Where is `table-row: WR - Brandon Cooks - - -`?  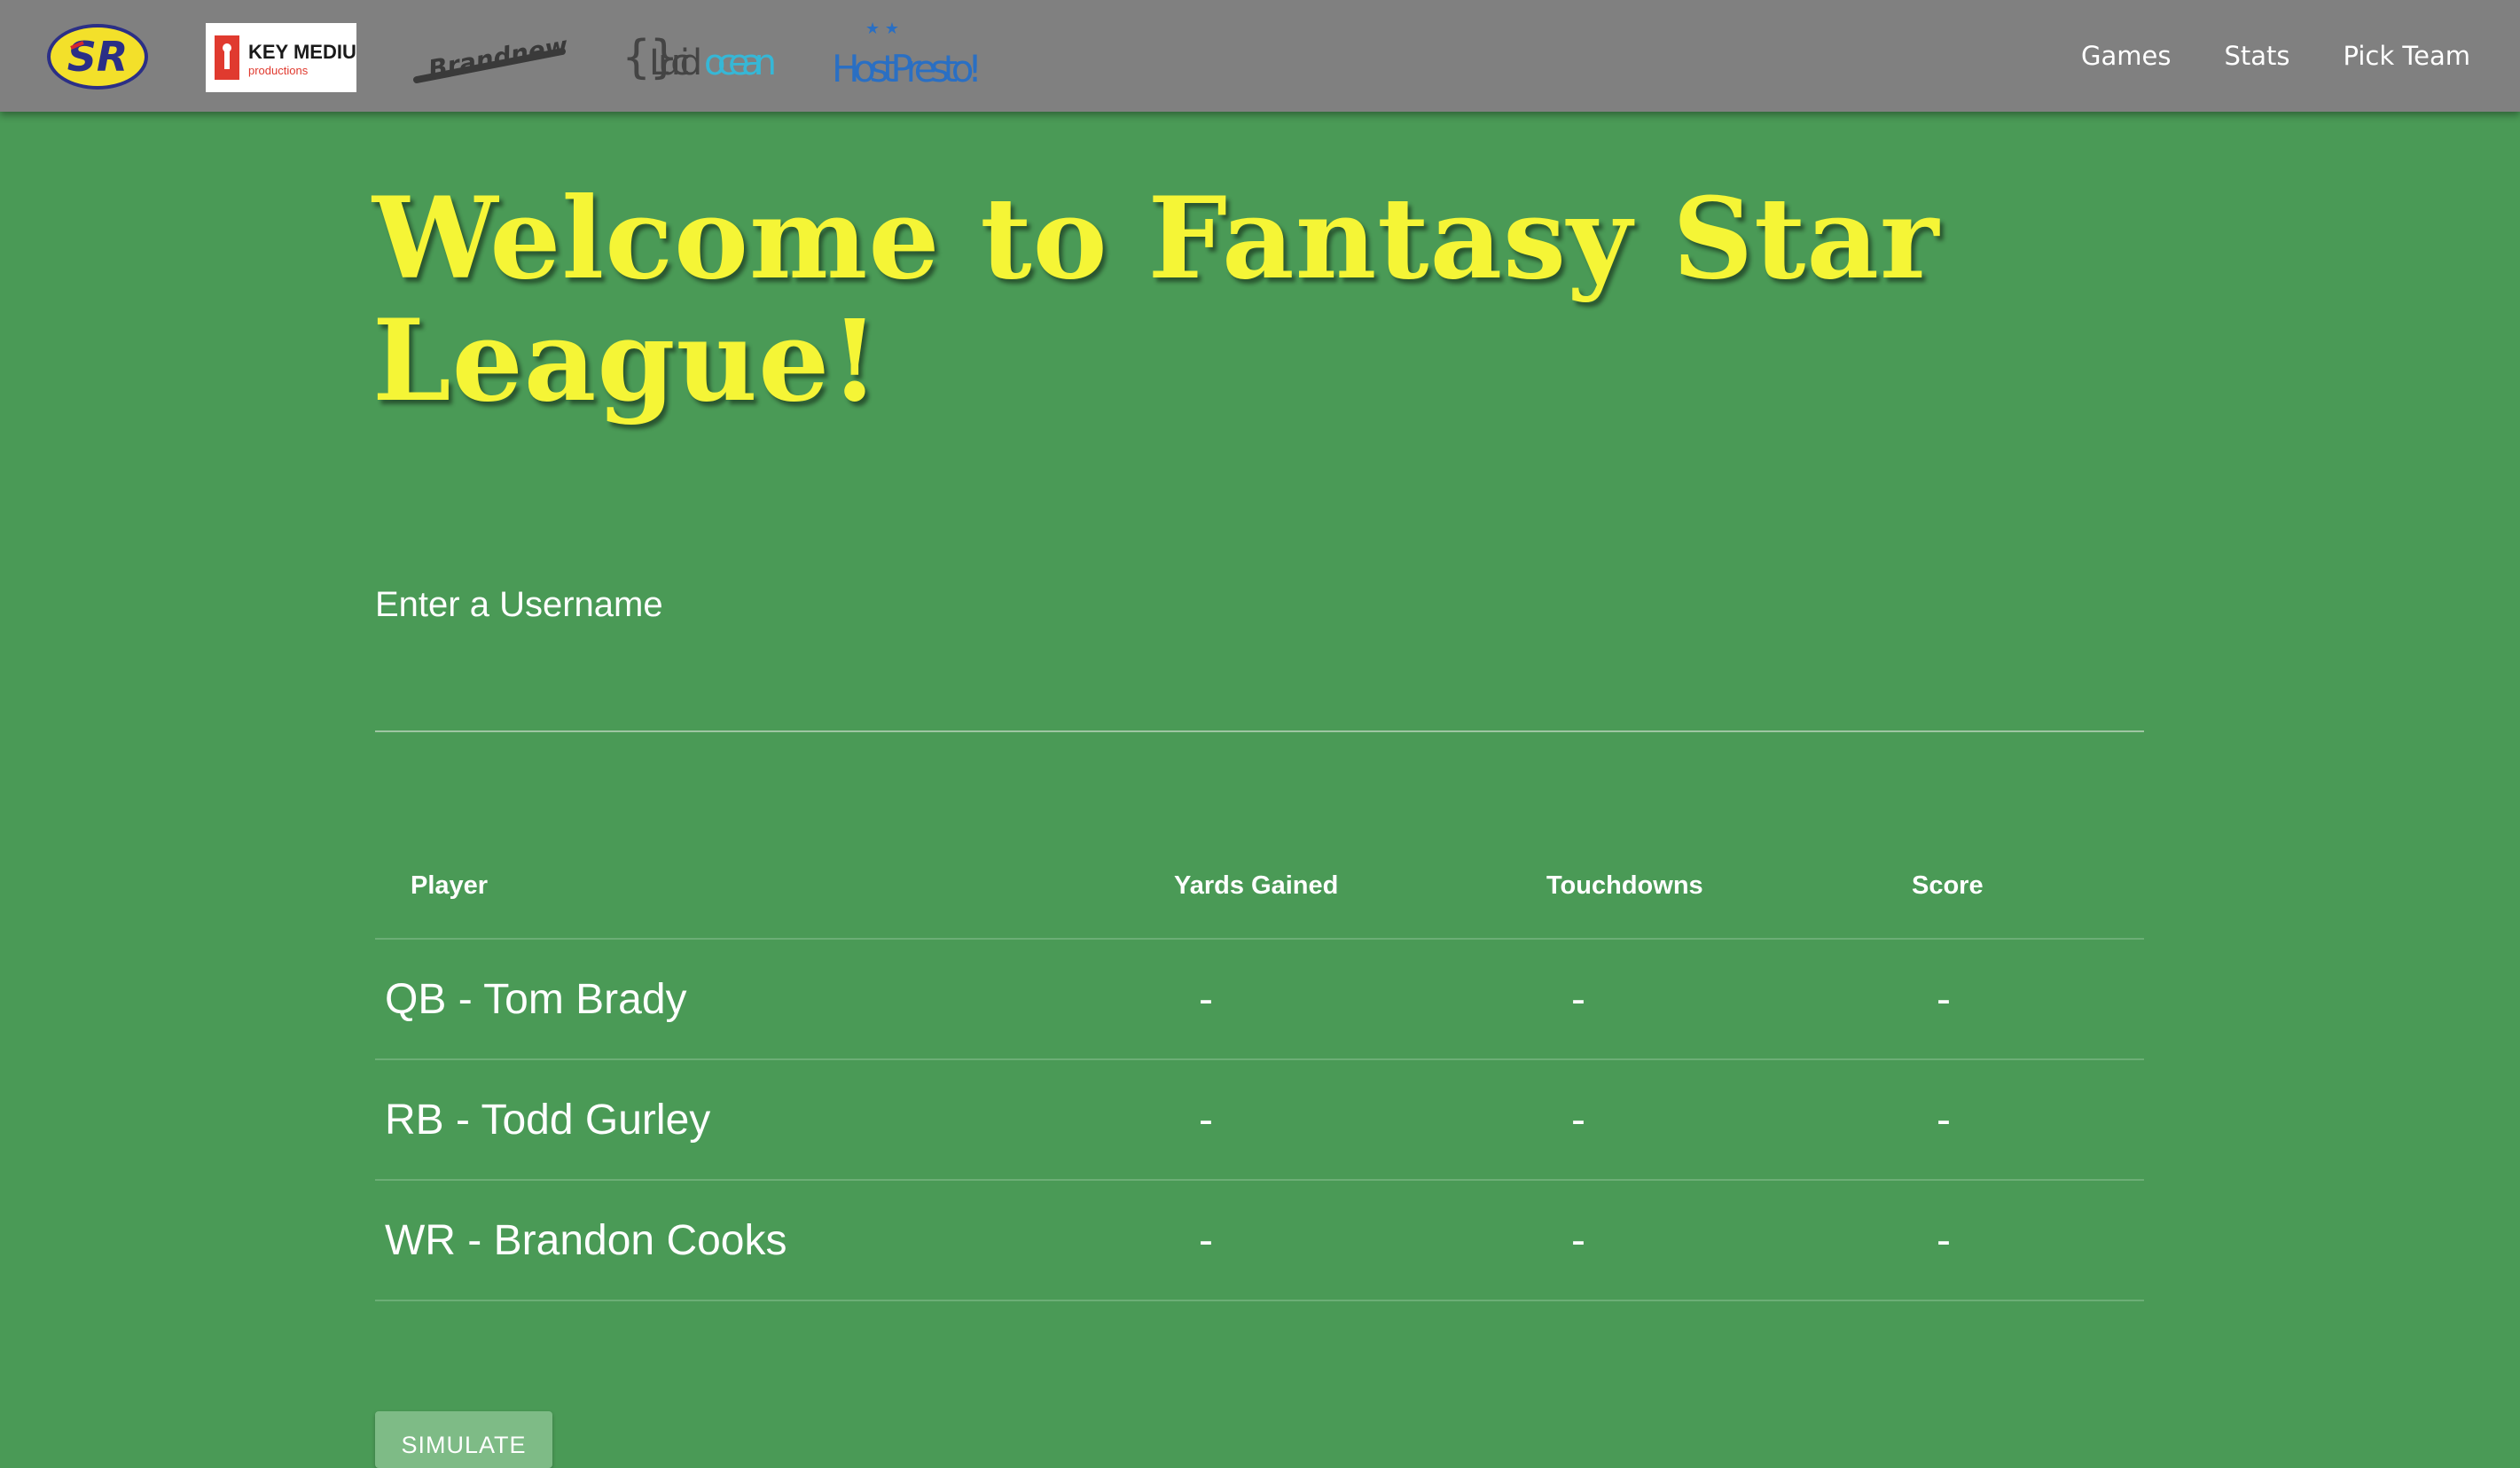 table-row: WR - Brandon Cooks - - - is located at coordinates (1259, 1240).